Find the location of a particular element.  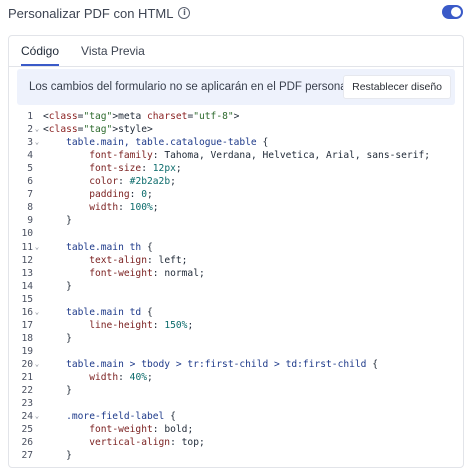

line-number: 25 is located at coordinates (27, 430).